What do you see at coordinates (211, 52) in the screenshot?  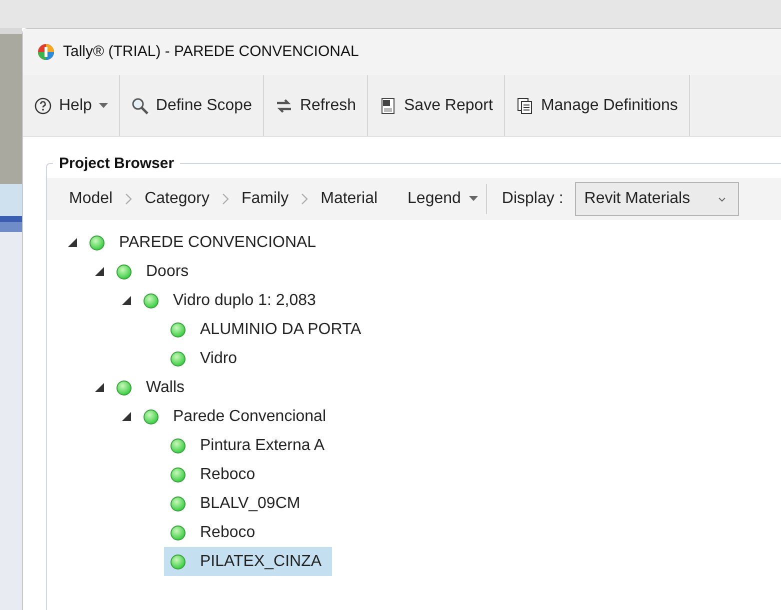 I see `window-title: Tally® (TRIAL) - PAREDE CONVENCIONAL` at bounding box center [211, 52].